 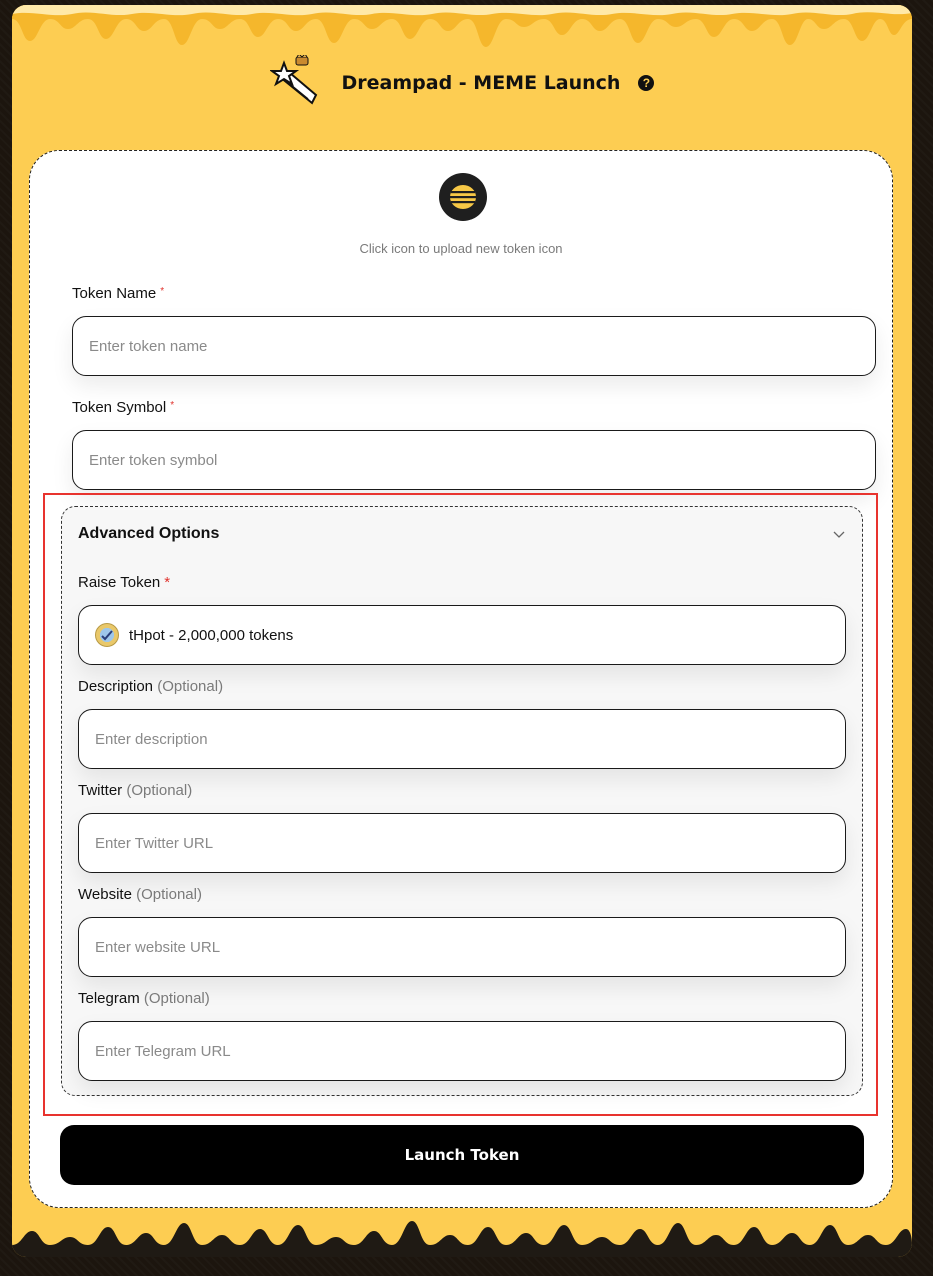 I want to click on thpot-coin-icon, so click(x=107, y=635).